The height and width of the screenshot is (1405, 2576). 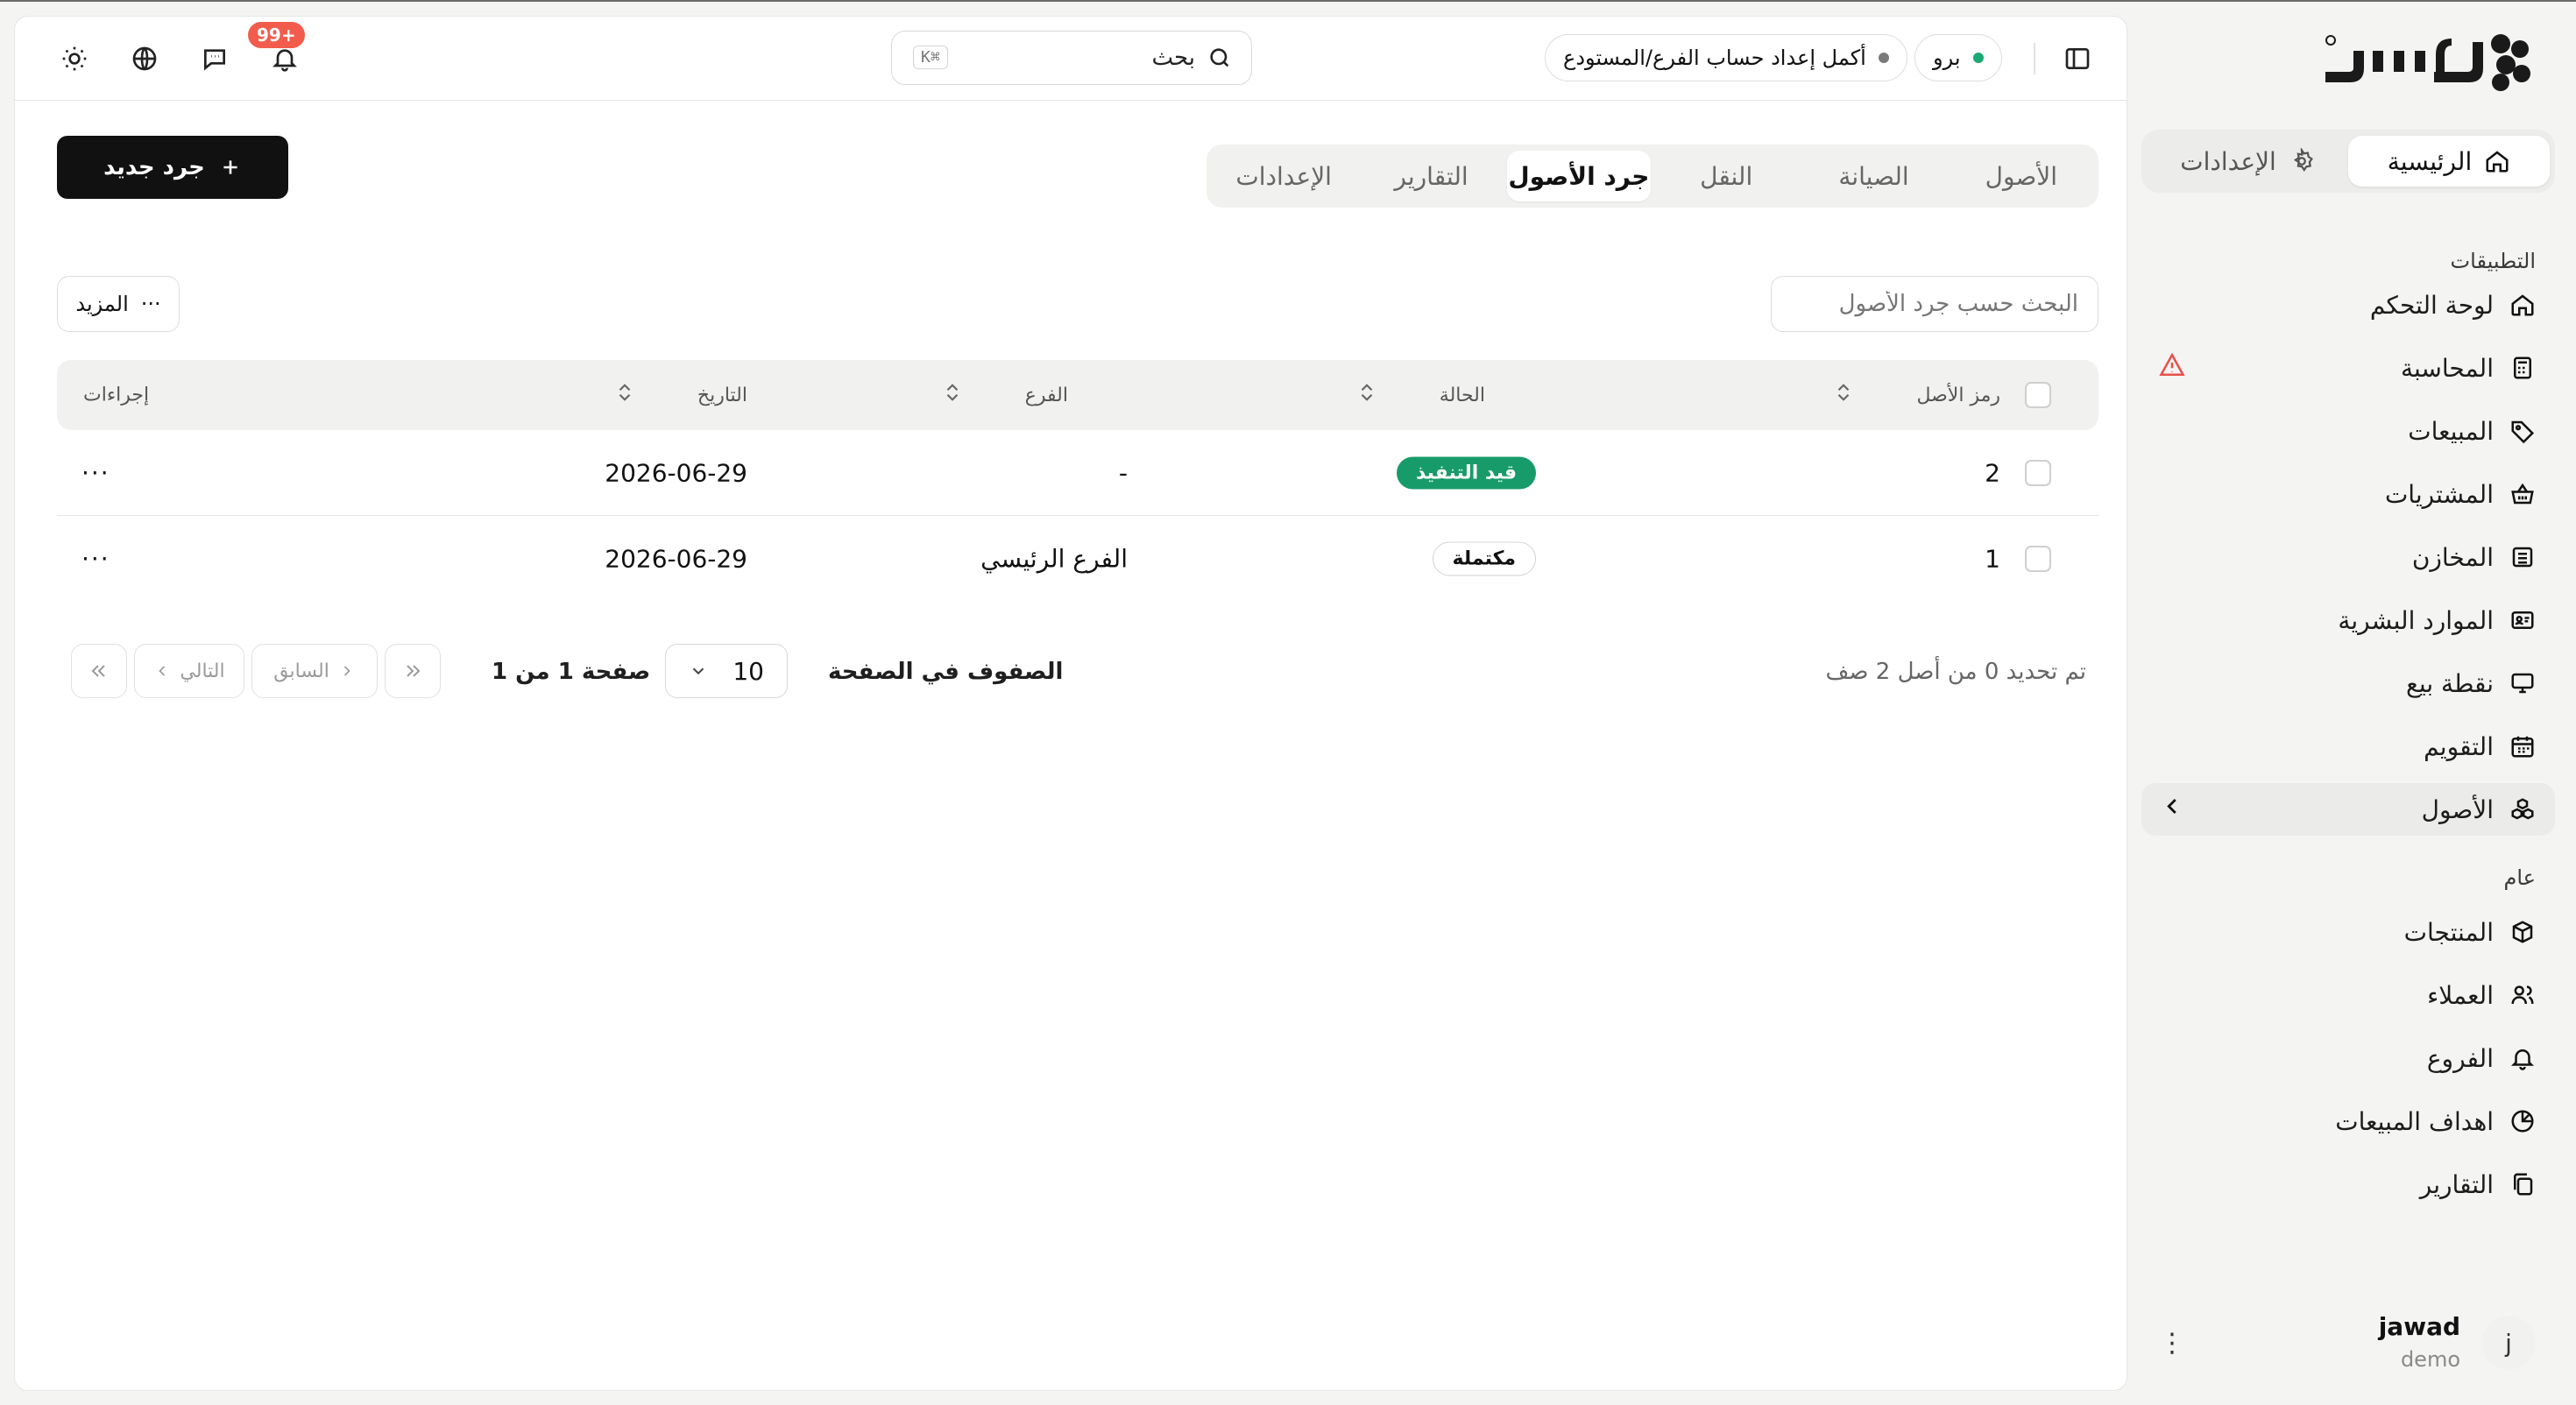 What do you see at coordinates (2247, 161) in the screenshot?
I see `segment-settings: الإعدادات` at bounding box center [2247, 161].